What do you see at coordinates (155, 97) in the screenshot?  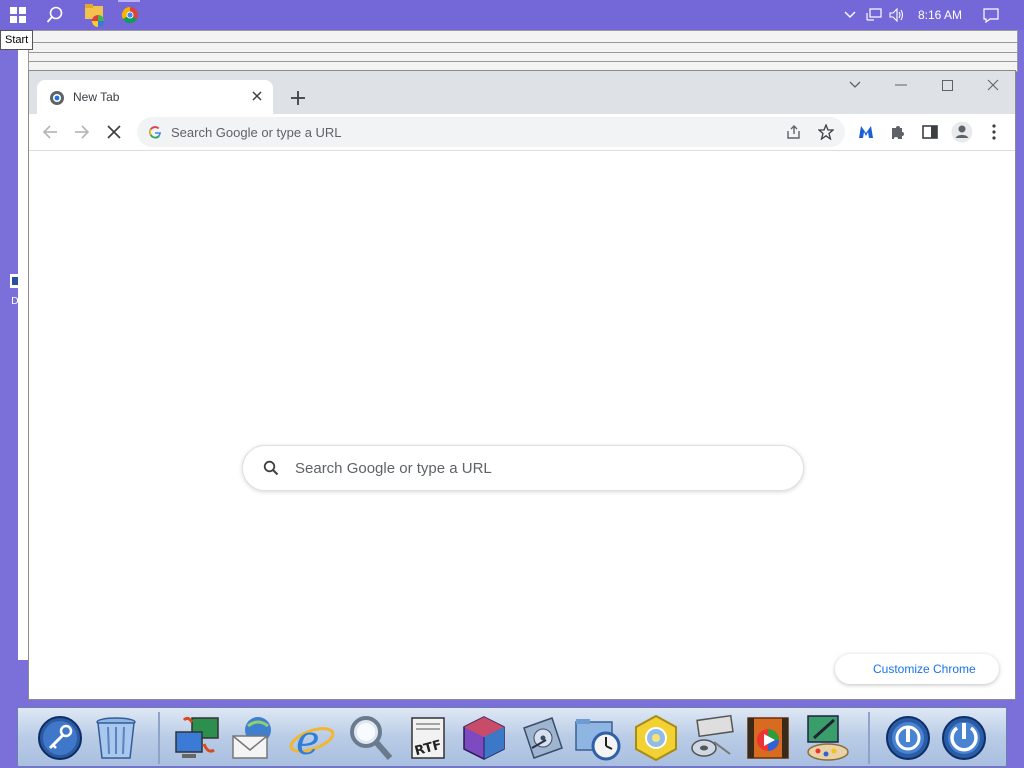 I see `tab-new-tab: New Tab` at bounding box center [155, 97].